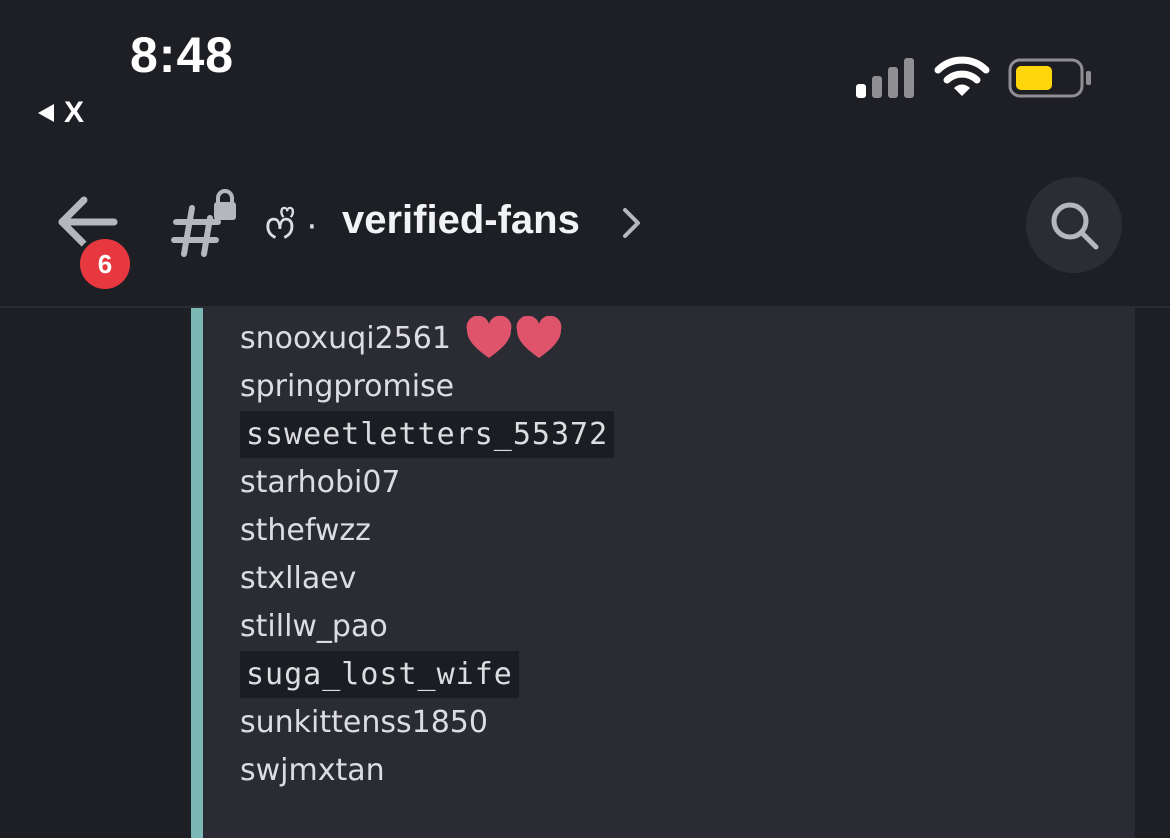 The image size is (1170, 838). Describe the element at coordinates (680, 482) in the screenshot. I see `member-row: starhobi07` at that location.